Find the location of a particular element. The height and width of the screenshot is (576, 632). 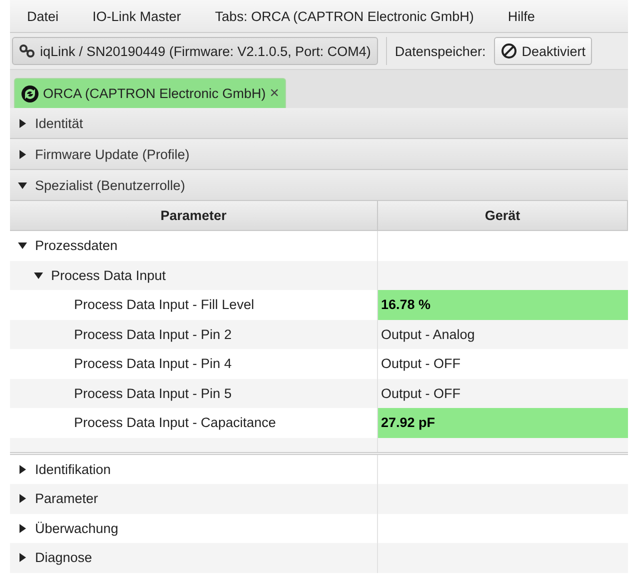

tree-item: Prozessdaten is located at coordinates (76, 246).